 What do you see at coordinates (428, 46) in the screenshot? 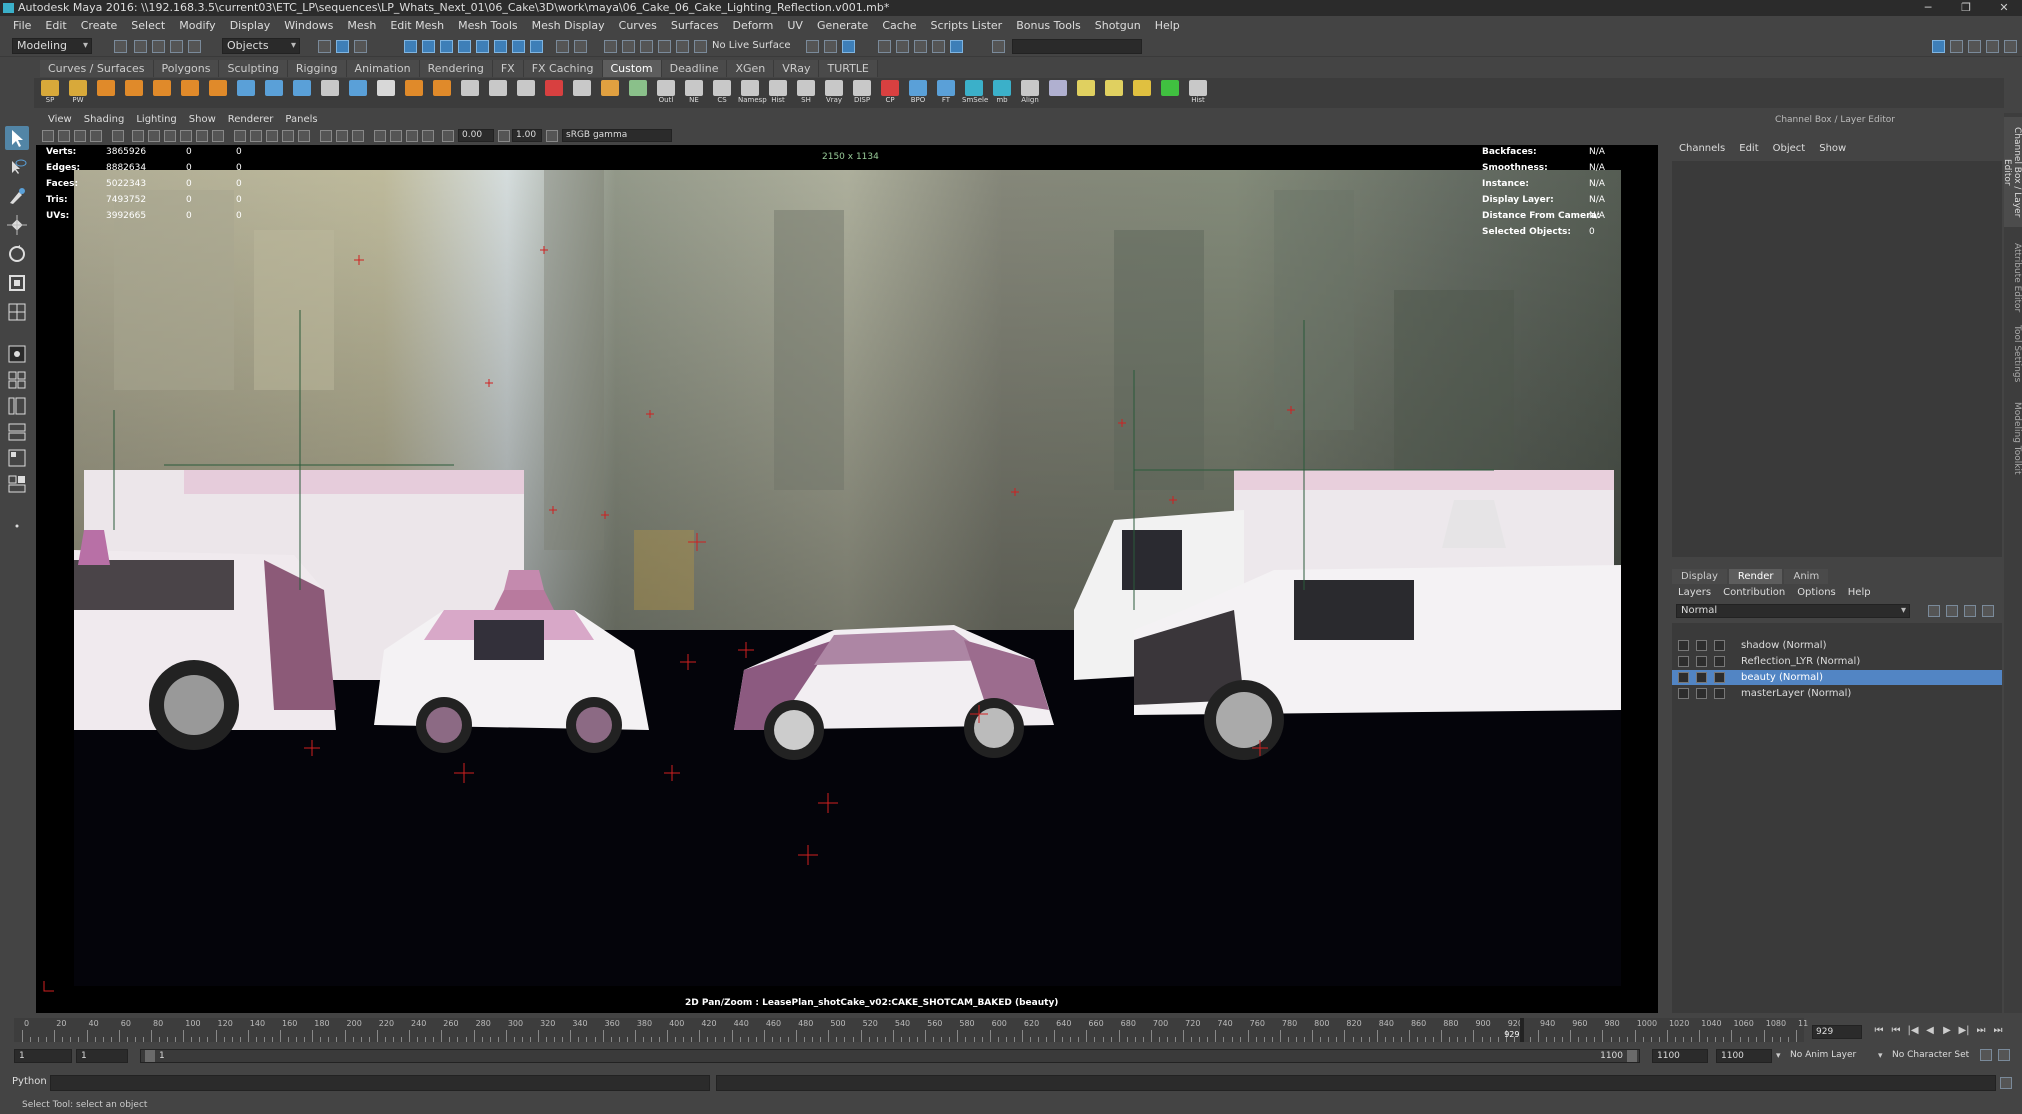
I see `snap-curve-icon` at bounding box center [428, 46].